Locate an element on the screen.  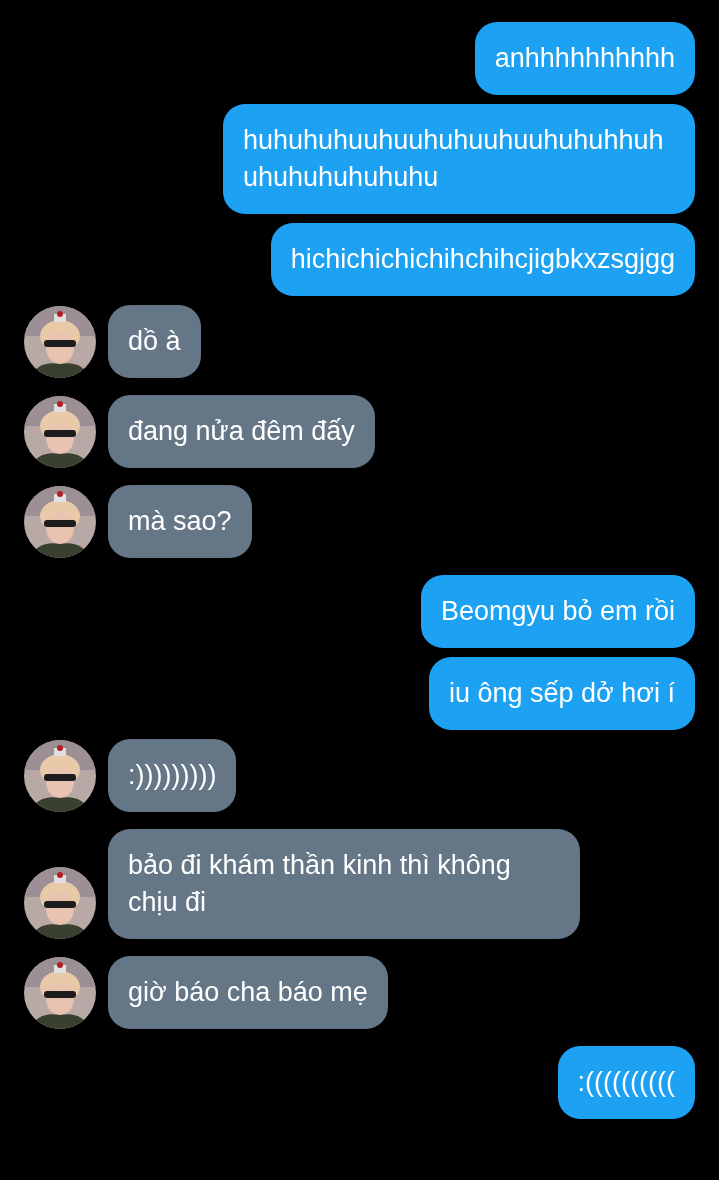
message-bubble: :))))))))) is located at coordinates (172, 775).